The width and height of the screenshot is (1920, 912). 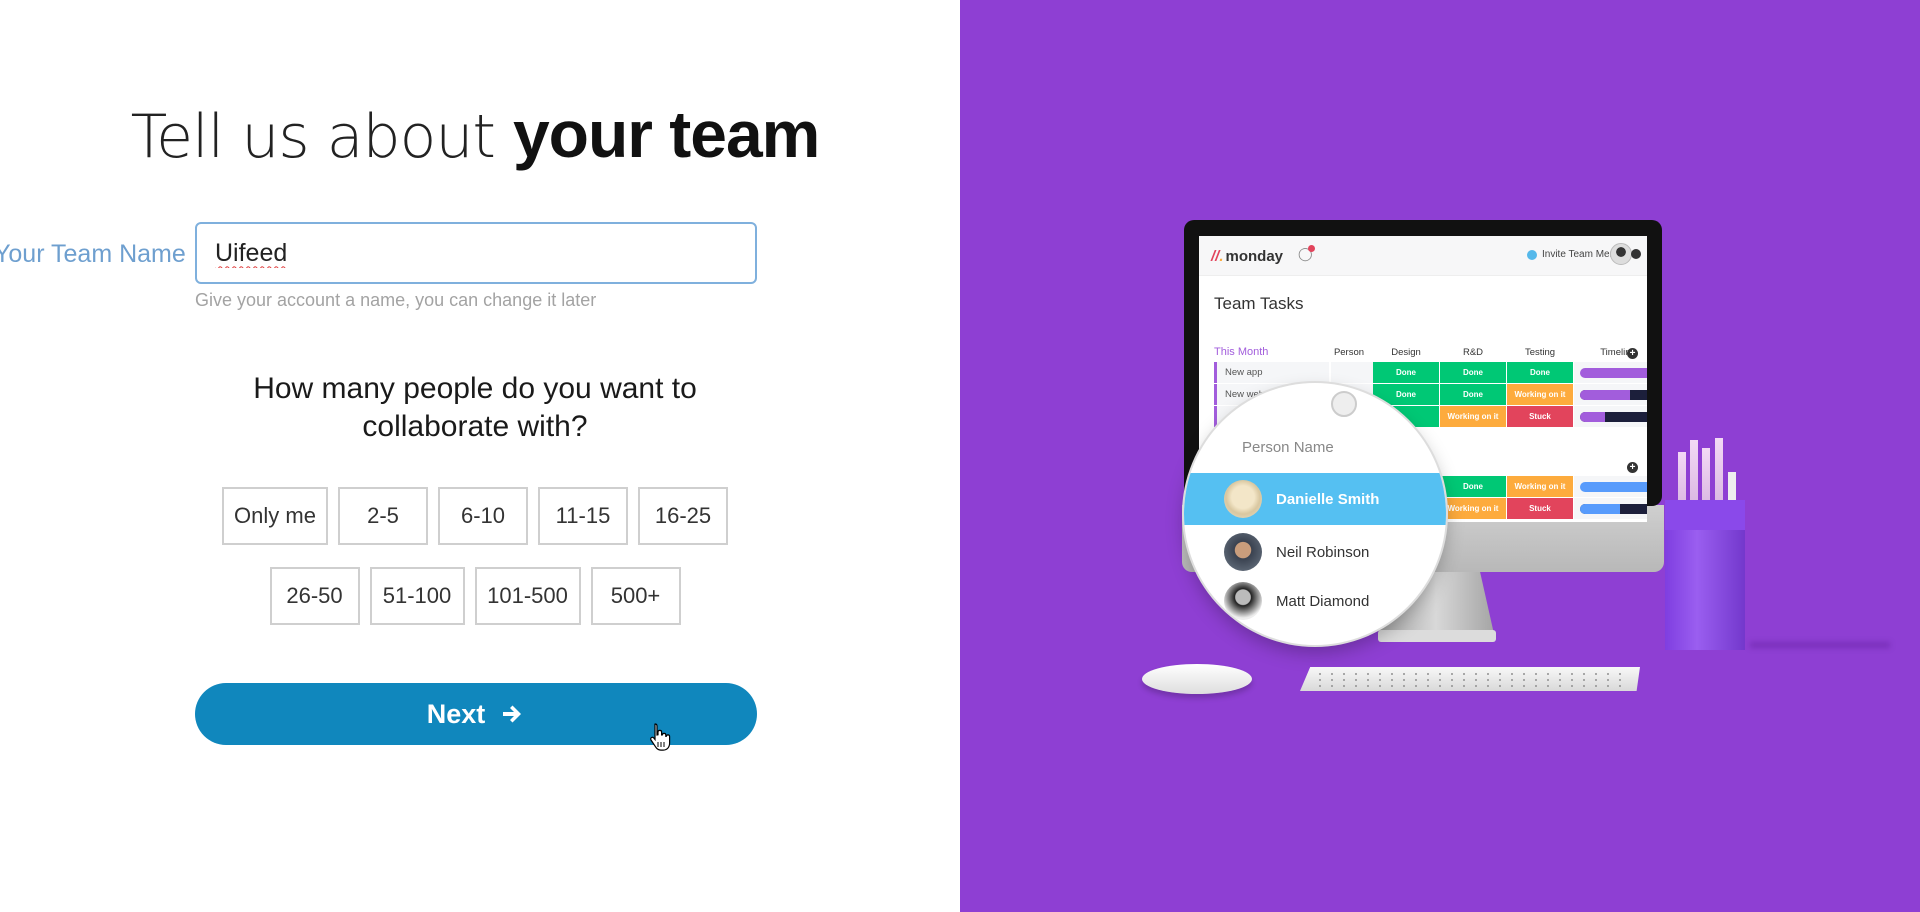 I want to click on task-row: New app Done Done Done, so click(x=1430, y=373).